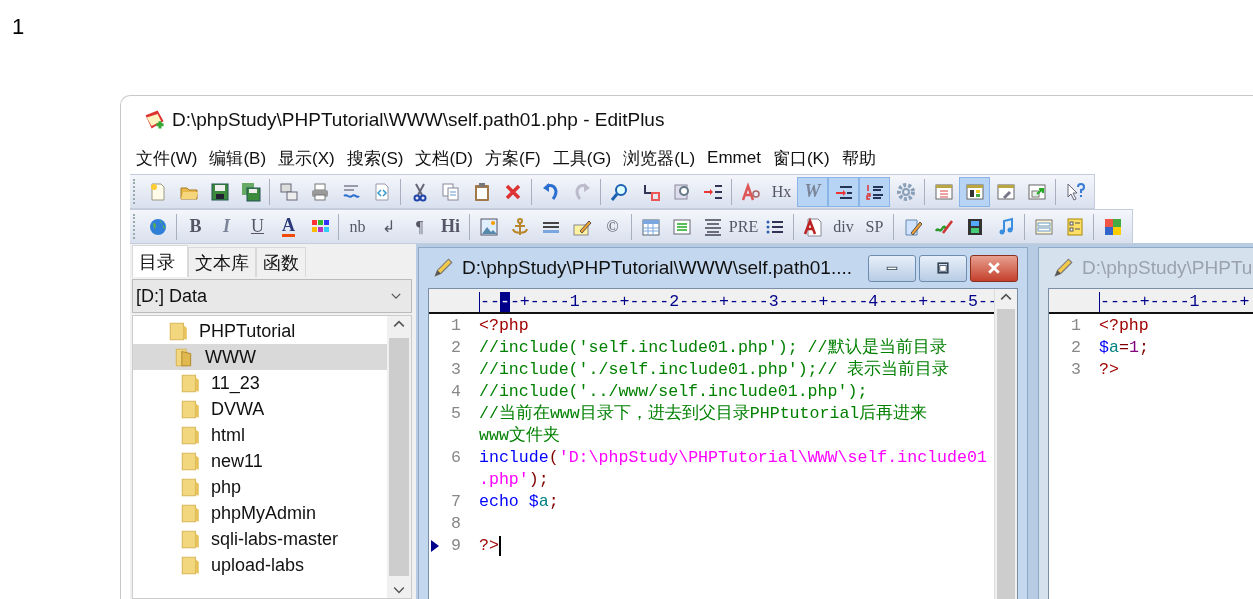 The image size is (1253, 599). What do you see at coordinates (712, 226) in the screenshot?
I see `align-lines-icon` at bounding box center [712, 226].